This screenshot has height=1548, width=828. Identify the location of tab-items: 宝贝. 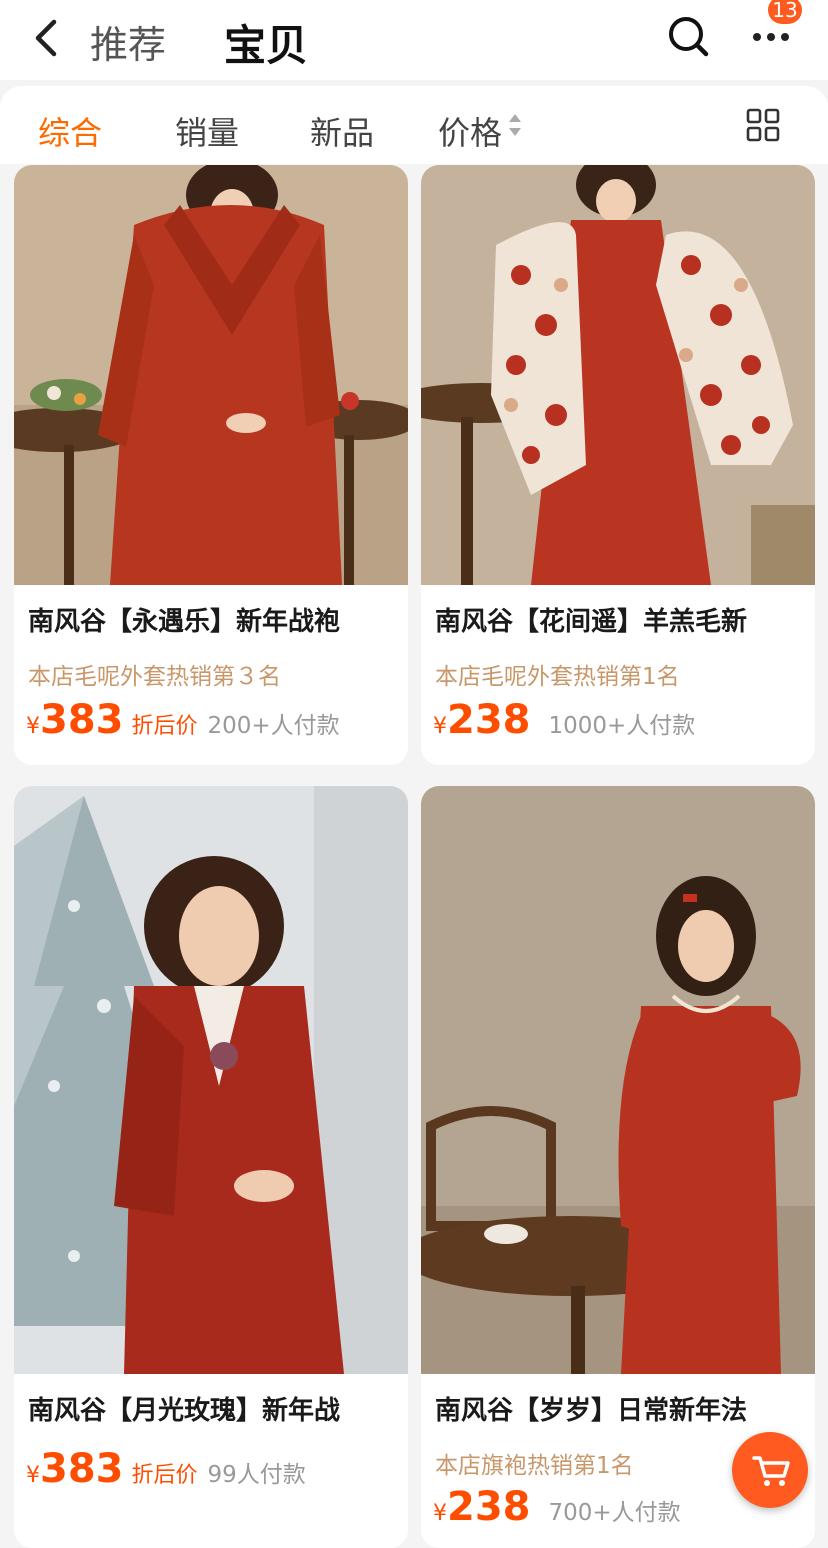
(266, 42).